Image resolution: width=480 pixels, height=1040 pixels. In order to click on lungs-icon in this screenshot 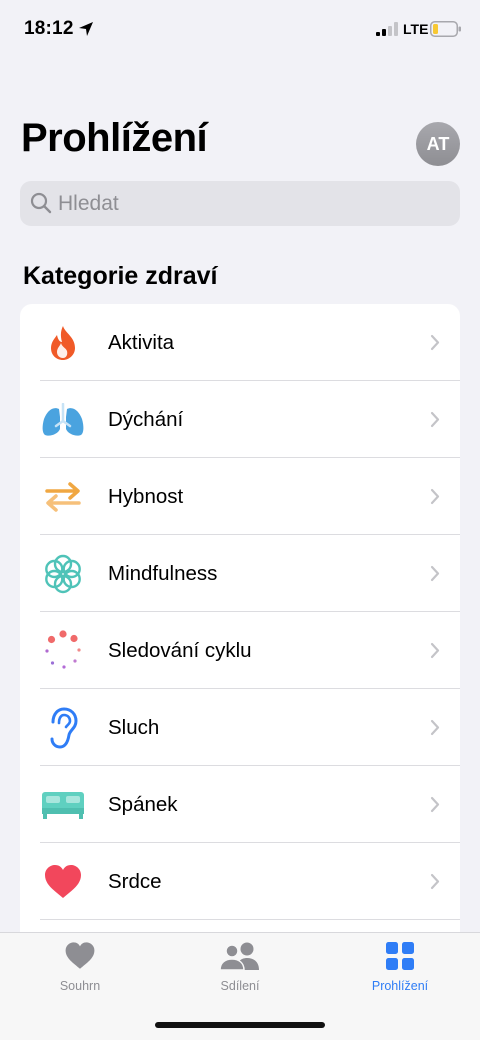, I will do `click(63, 420)`.